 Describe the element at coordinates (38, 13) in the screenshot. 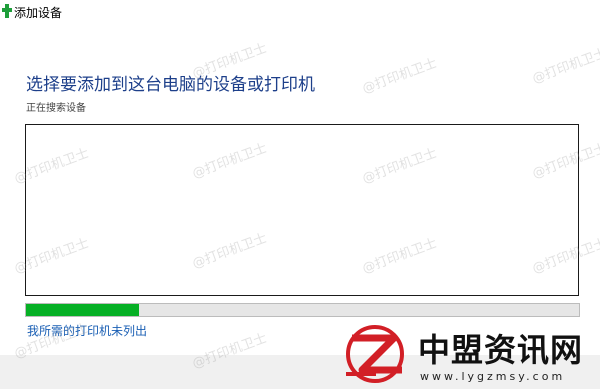

I see `window-title: 添加设备` at that location.